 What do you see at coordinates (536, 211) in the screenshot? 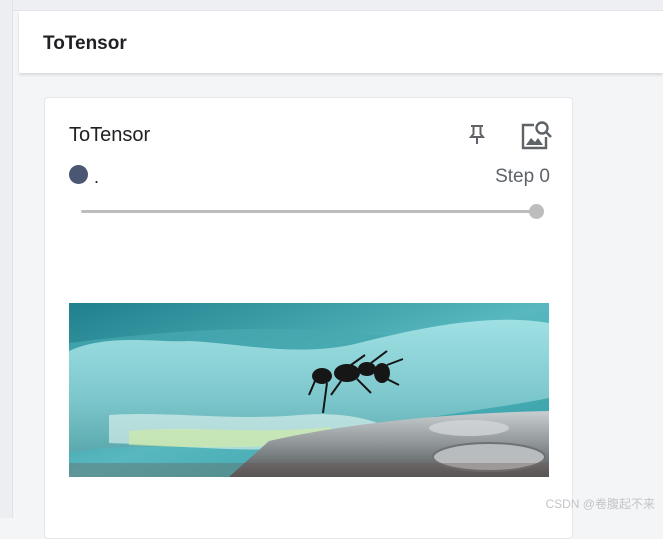
I see `slider-thumb` at bounding box center [536, 211].